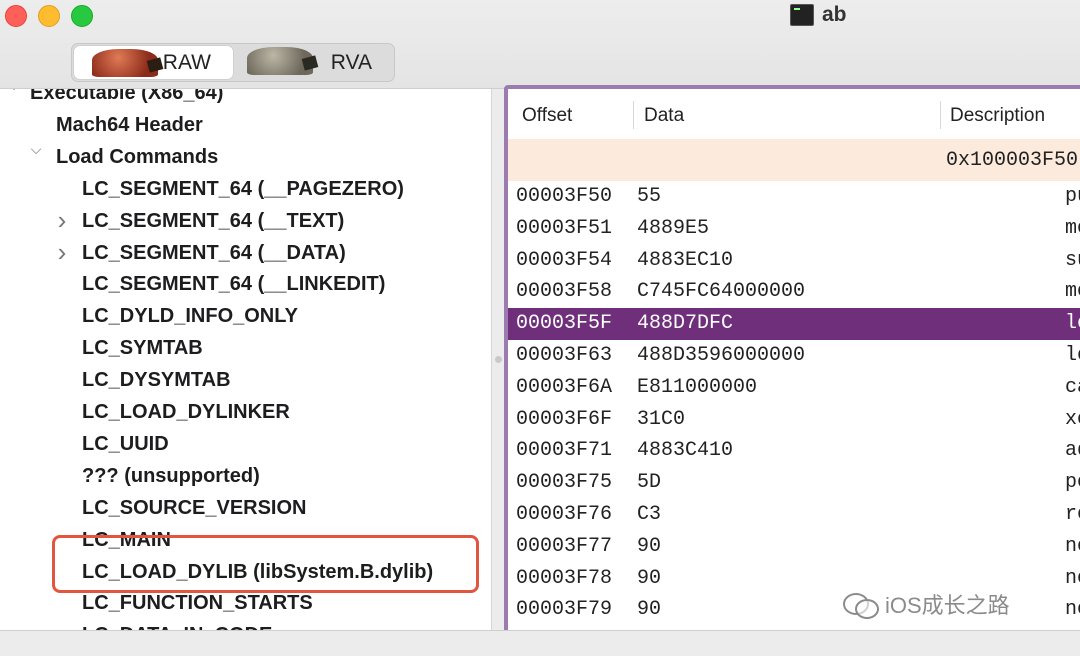  What do you see at coordinates (564, 514) in the screenshot?
I see `offset-cell: 00003F76` at bounding box center [564, 514].